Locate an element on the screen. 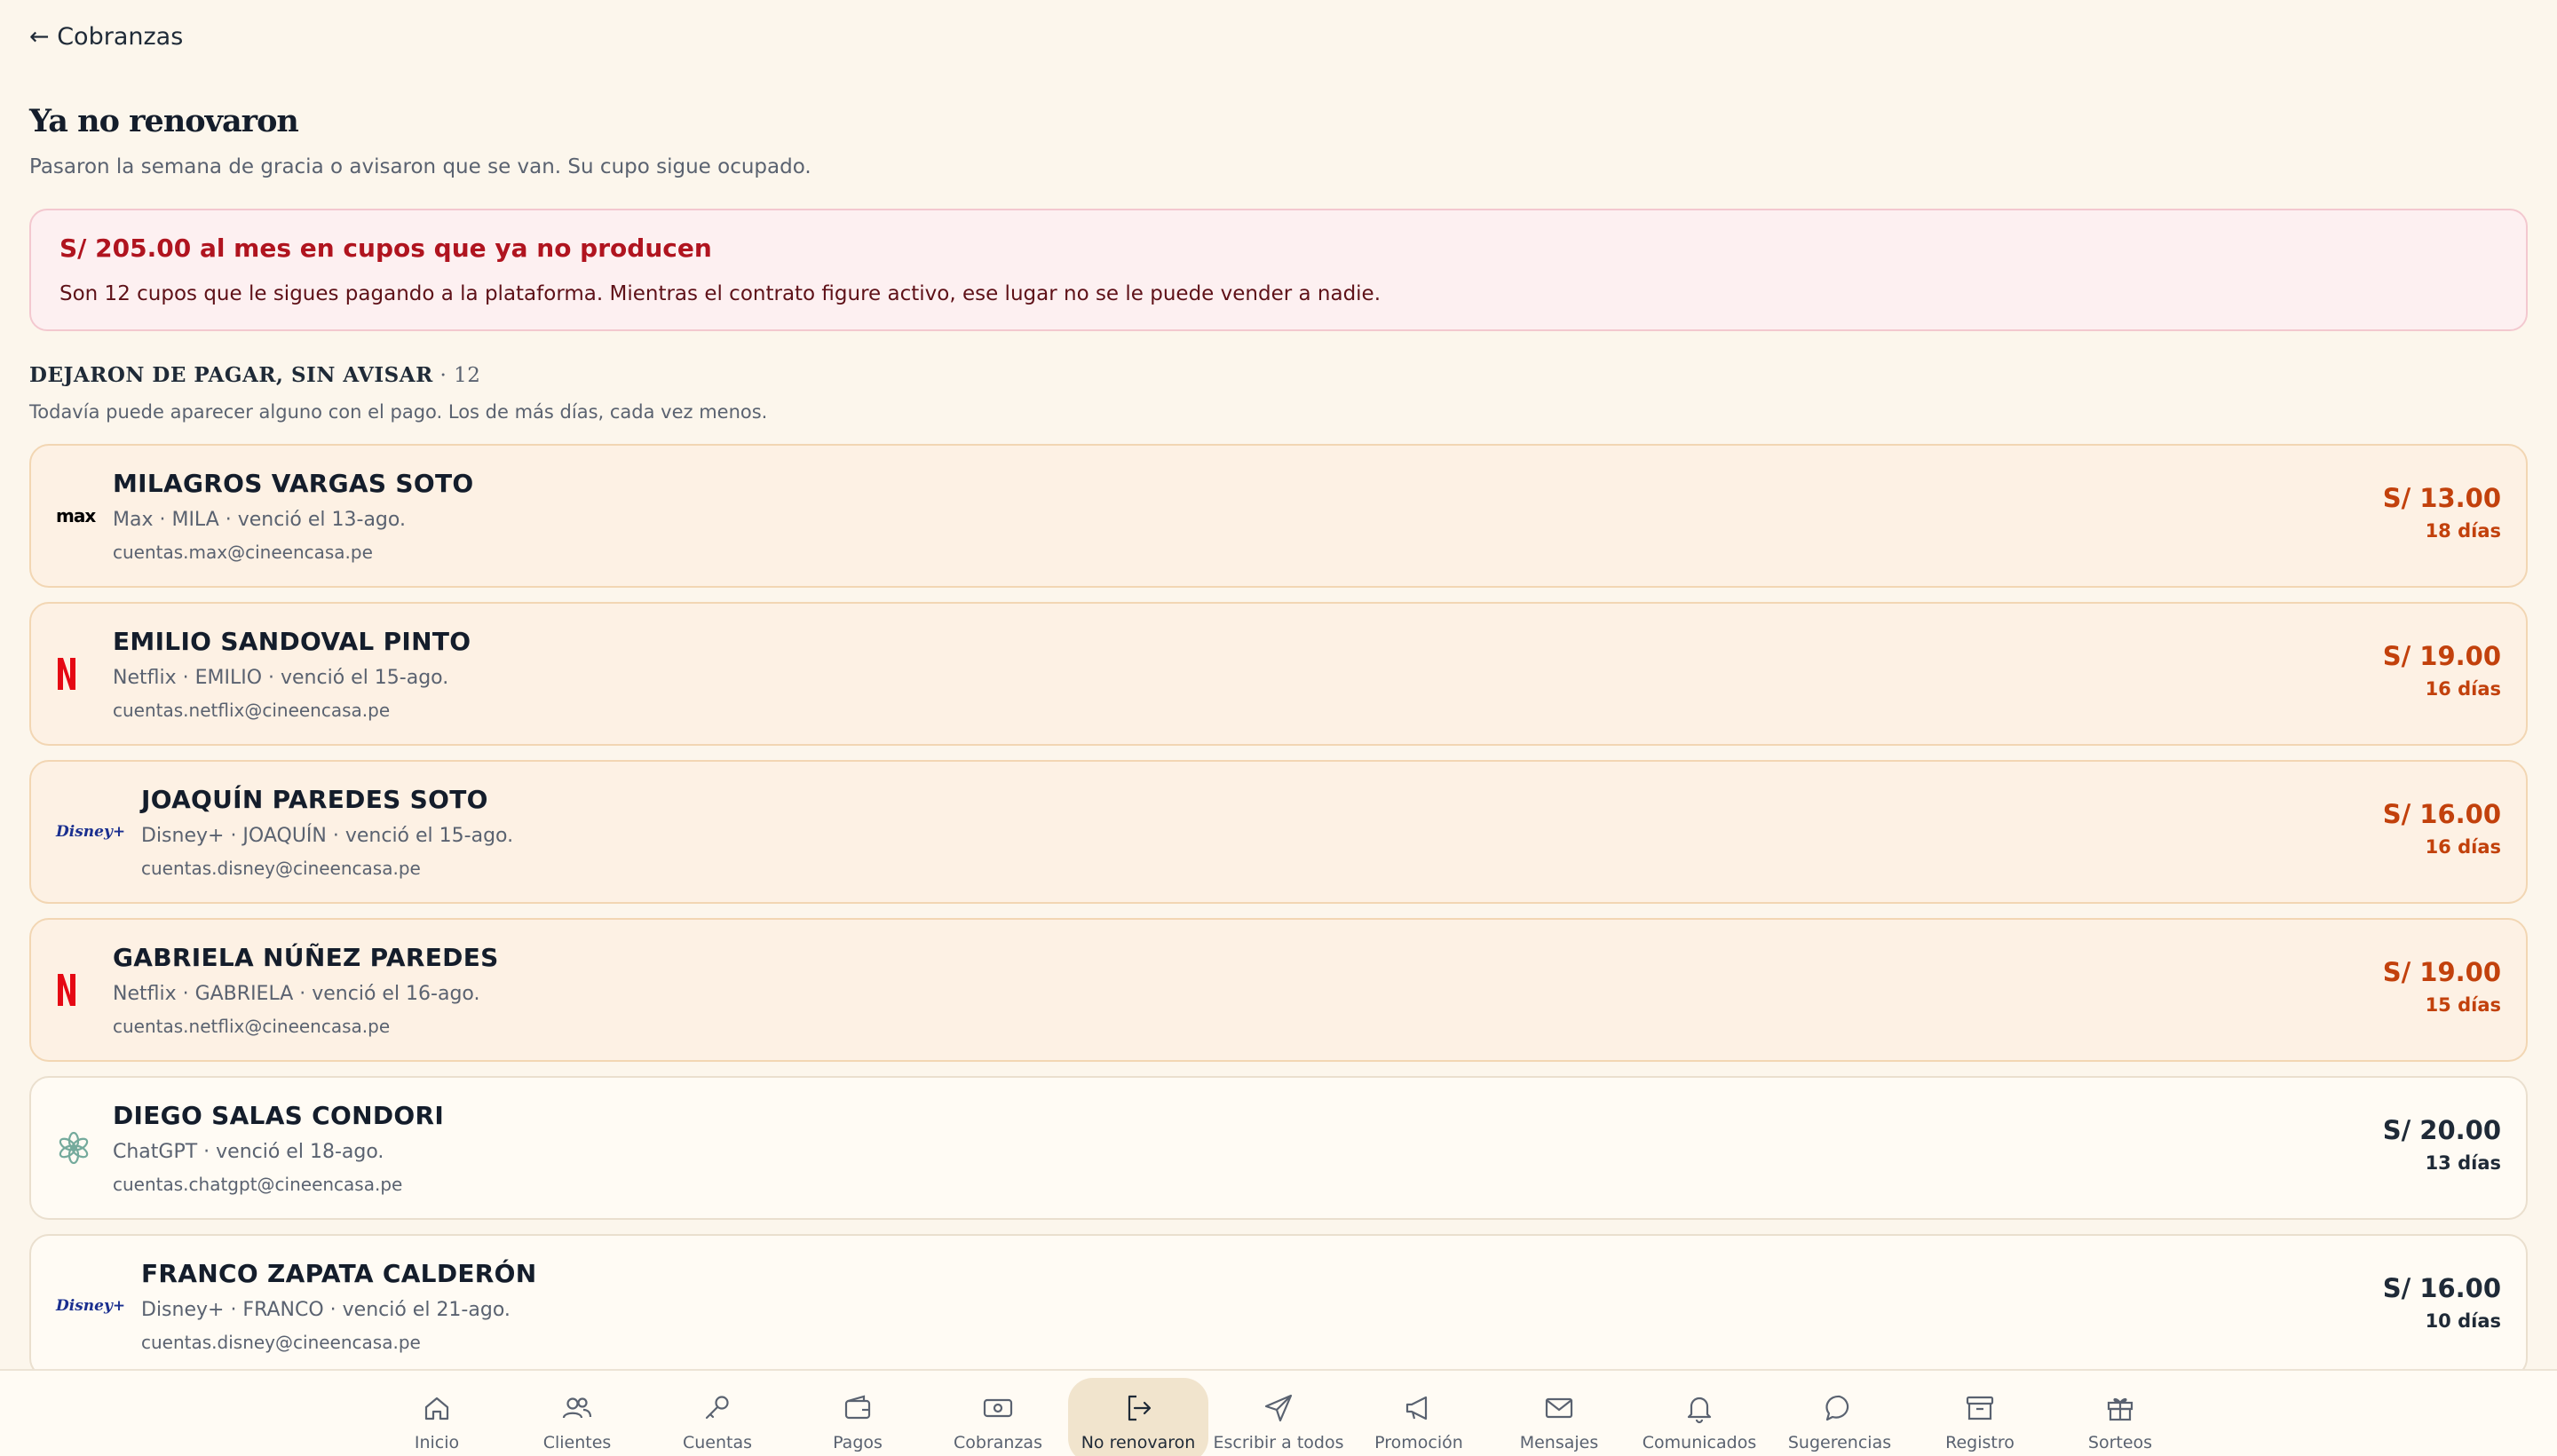 The image size is (2557, 1456). account-email: cuentas.chatgpt@cineencasa.pe is located at coordinates (258, 1184).